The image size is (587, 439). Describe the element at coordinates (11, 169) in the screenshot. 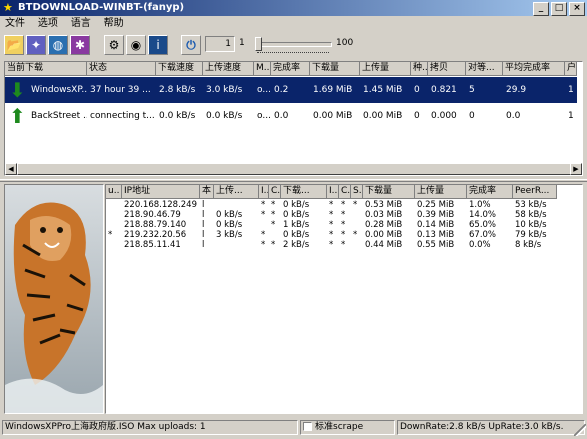

I see `scroll-left-button: ◀` at that location.